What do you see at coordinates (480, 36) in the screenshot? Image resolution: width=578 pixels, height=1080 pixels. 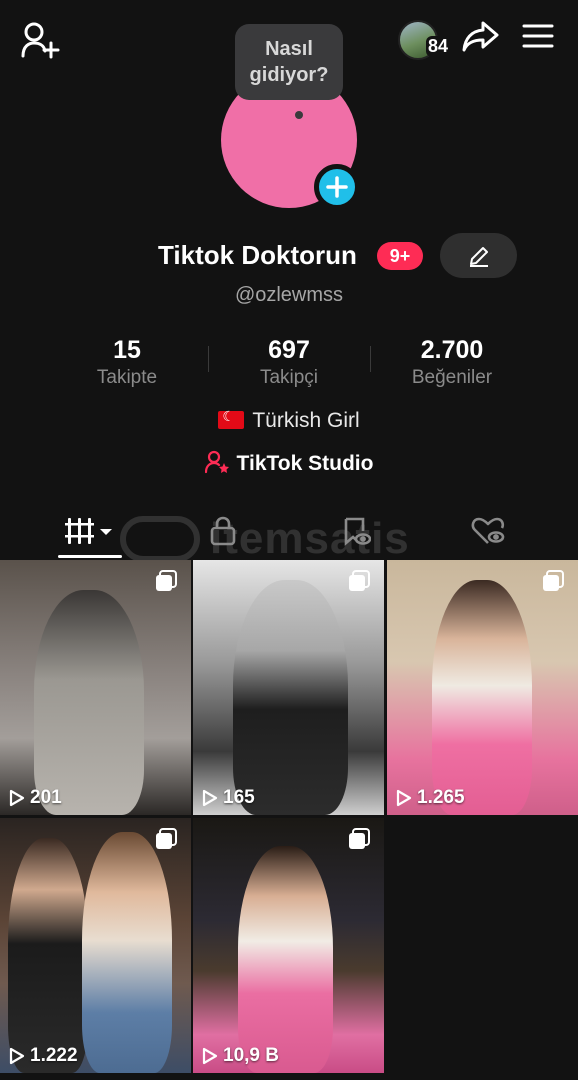 I see `share-icon` at bounding box center [480, 36].